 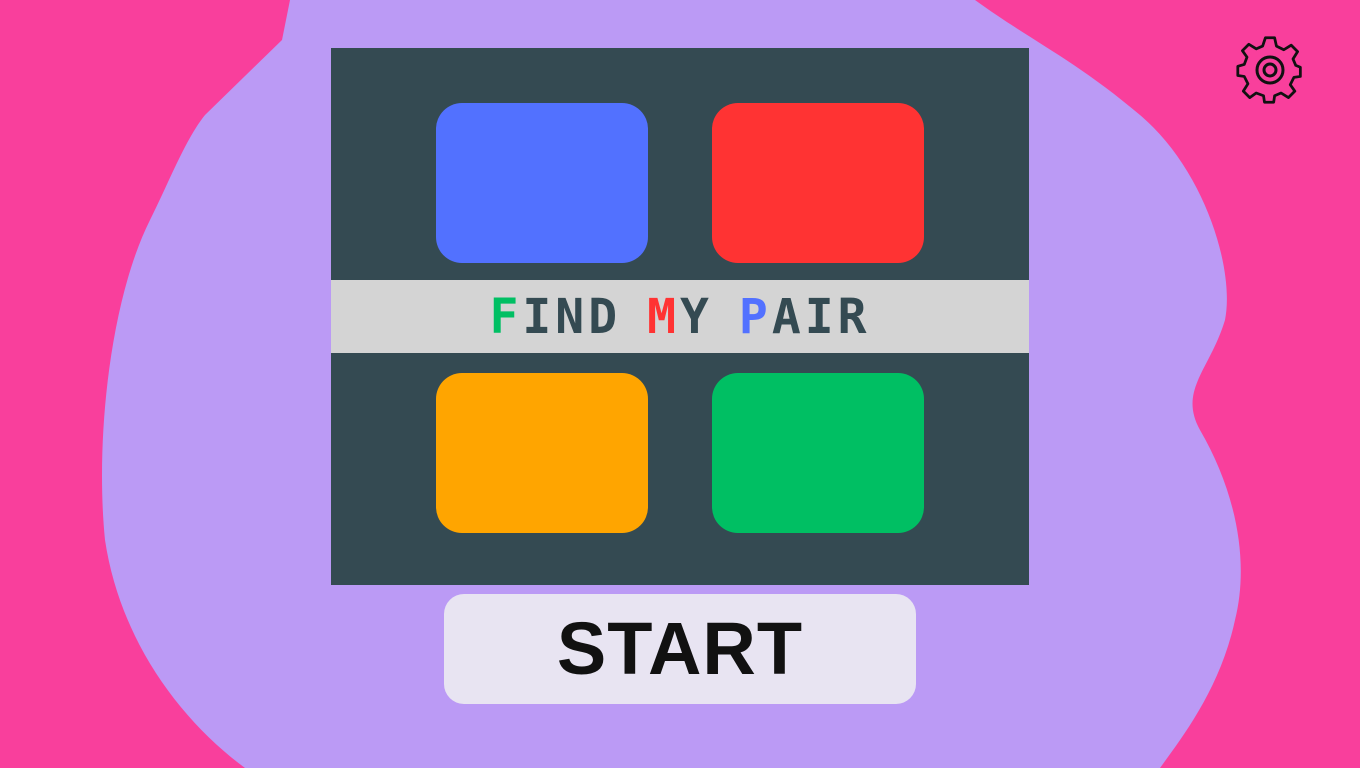 I want to click on settings-button, so click(x=1270, y=70).